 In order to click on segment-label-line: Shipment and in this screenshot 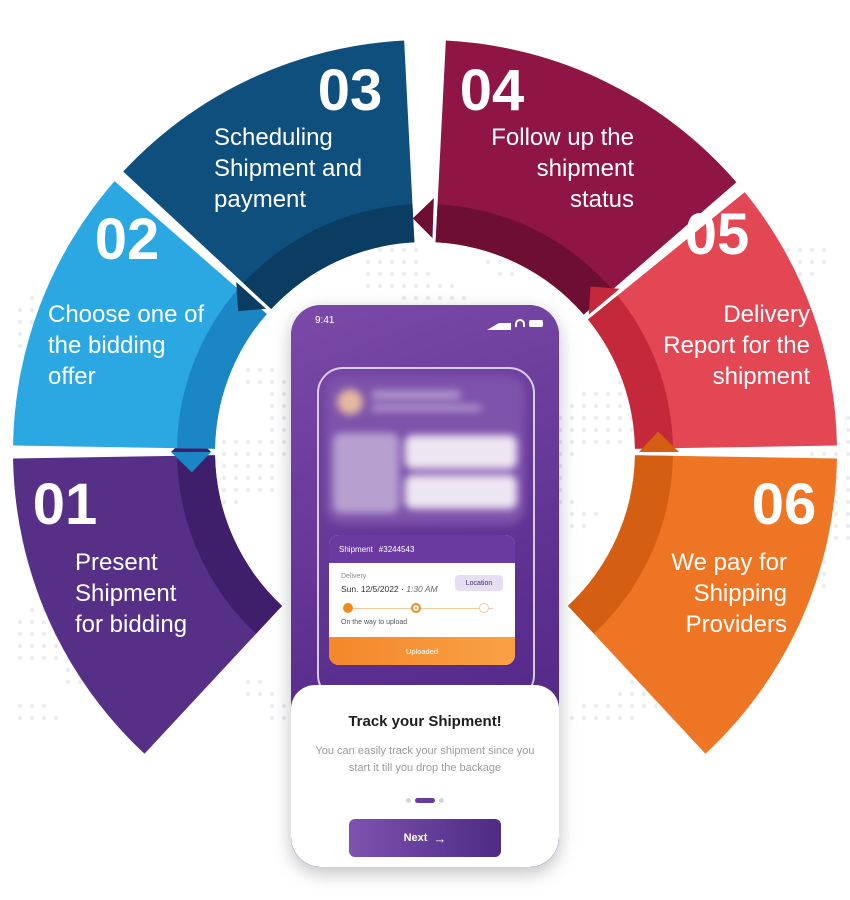, I will do `click(288, 168)`.